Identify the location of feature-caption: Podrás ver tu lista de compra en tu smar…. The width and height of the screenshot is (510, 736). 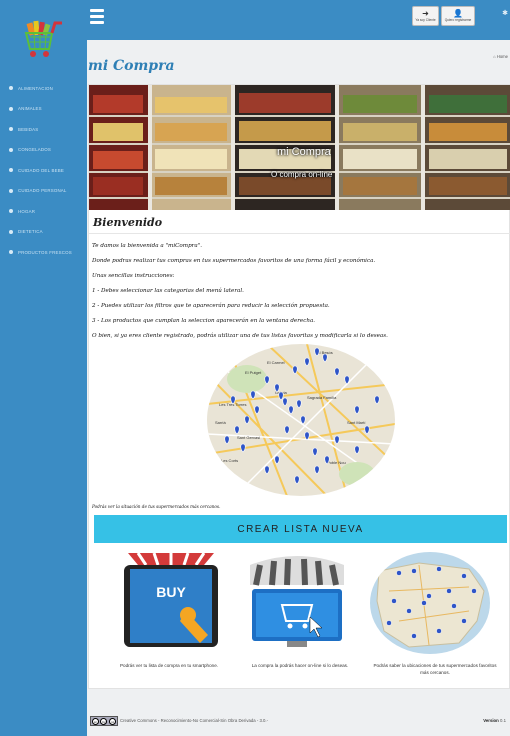
(169, 665).